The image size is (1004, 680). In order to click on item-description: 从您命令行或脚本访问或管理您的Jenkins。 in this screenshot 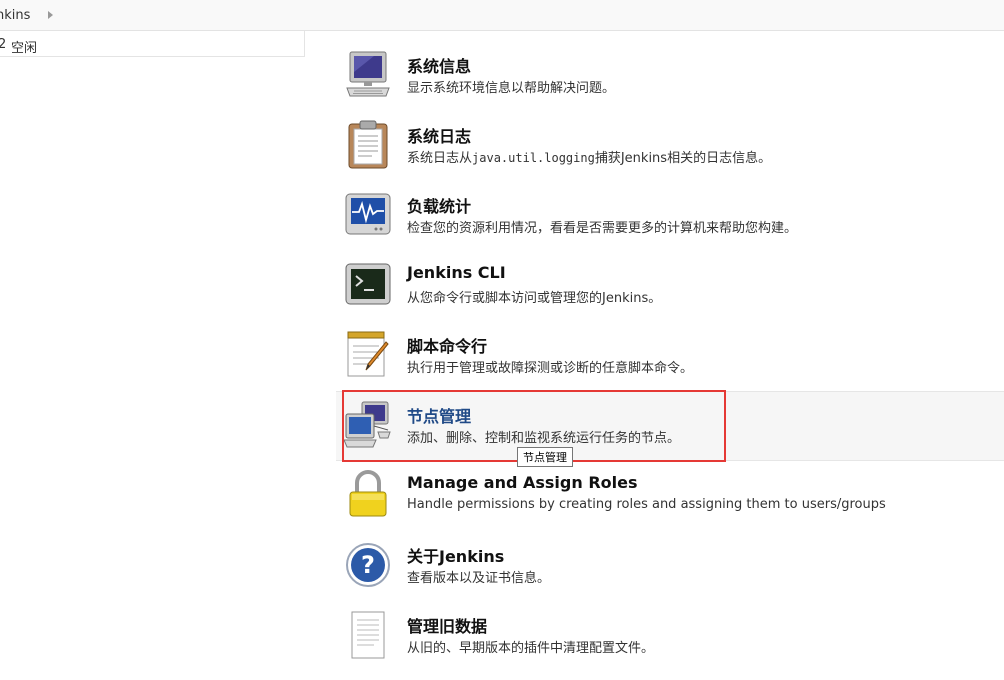, I will do `click(534, 298)`.